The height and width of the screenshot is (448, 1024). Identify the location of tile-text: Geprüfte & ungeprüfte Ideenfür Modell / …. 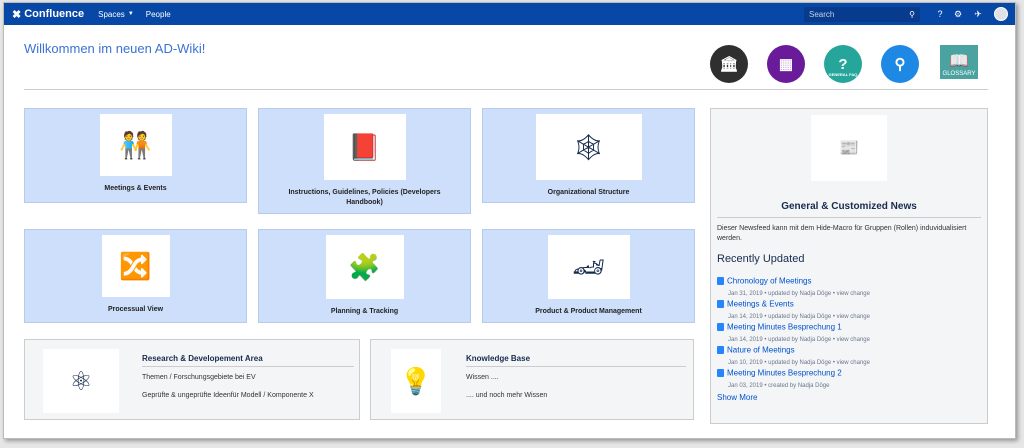
(228, 395).